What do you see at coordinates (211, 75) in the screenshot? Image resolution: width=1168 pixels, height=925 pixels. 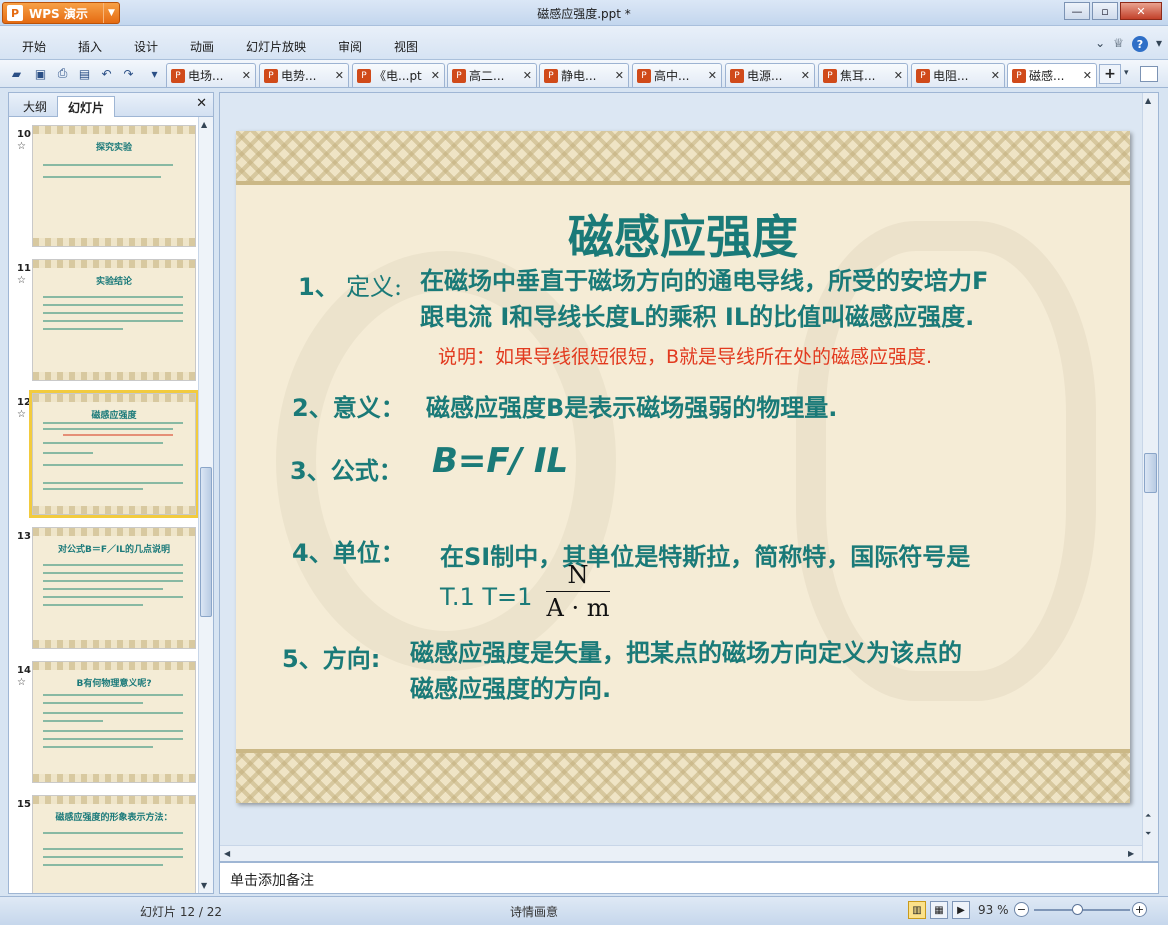 I see `doc-tab-1: P 电场... ✕` at bounding box center [211, 75].